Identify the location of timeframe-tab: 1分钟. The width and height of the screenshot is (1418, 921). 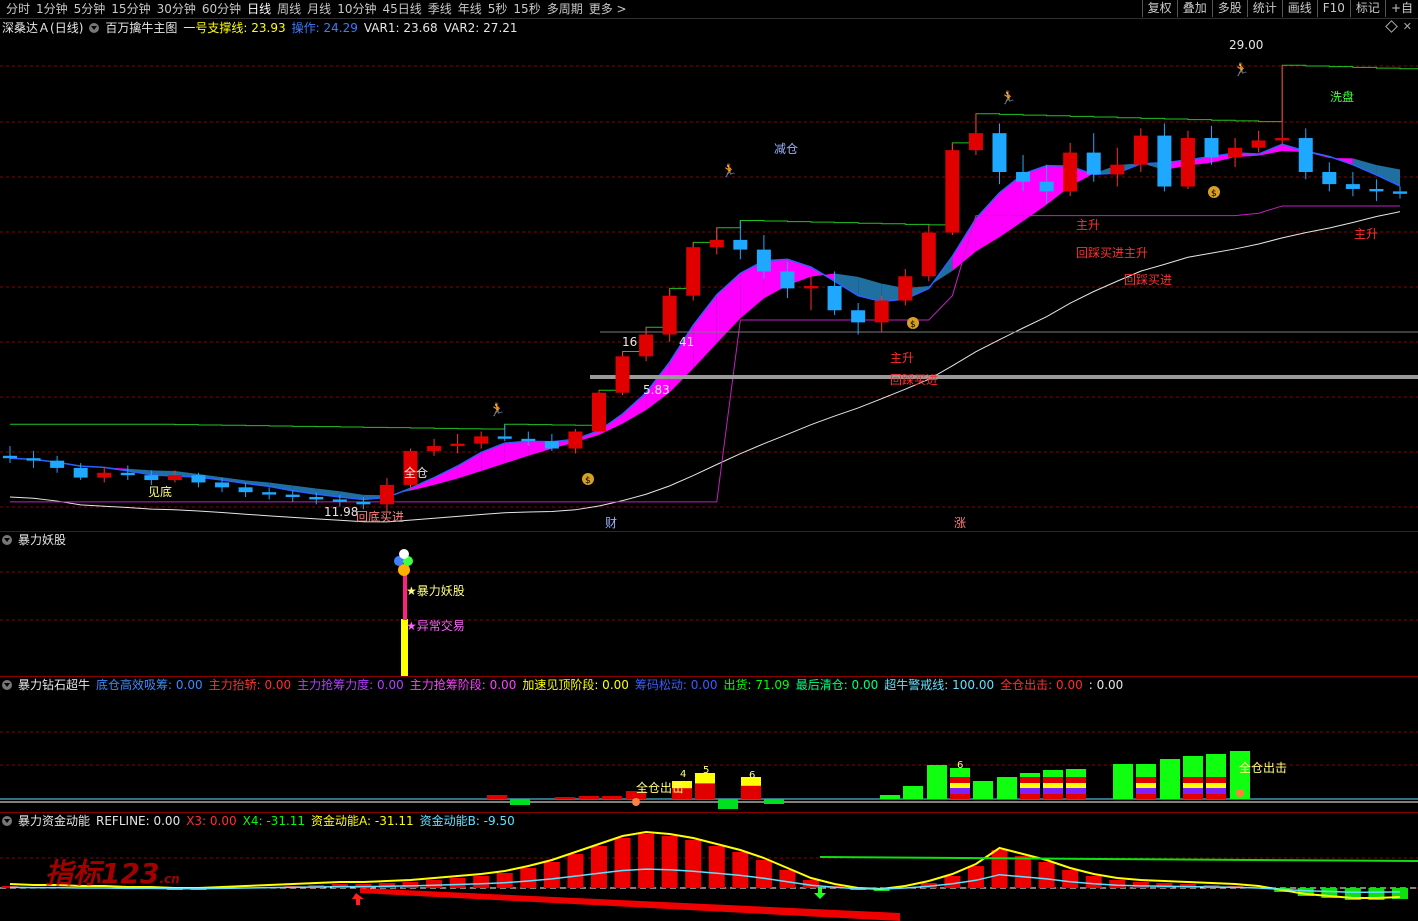
(52, 9).